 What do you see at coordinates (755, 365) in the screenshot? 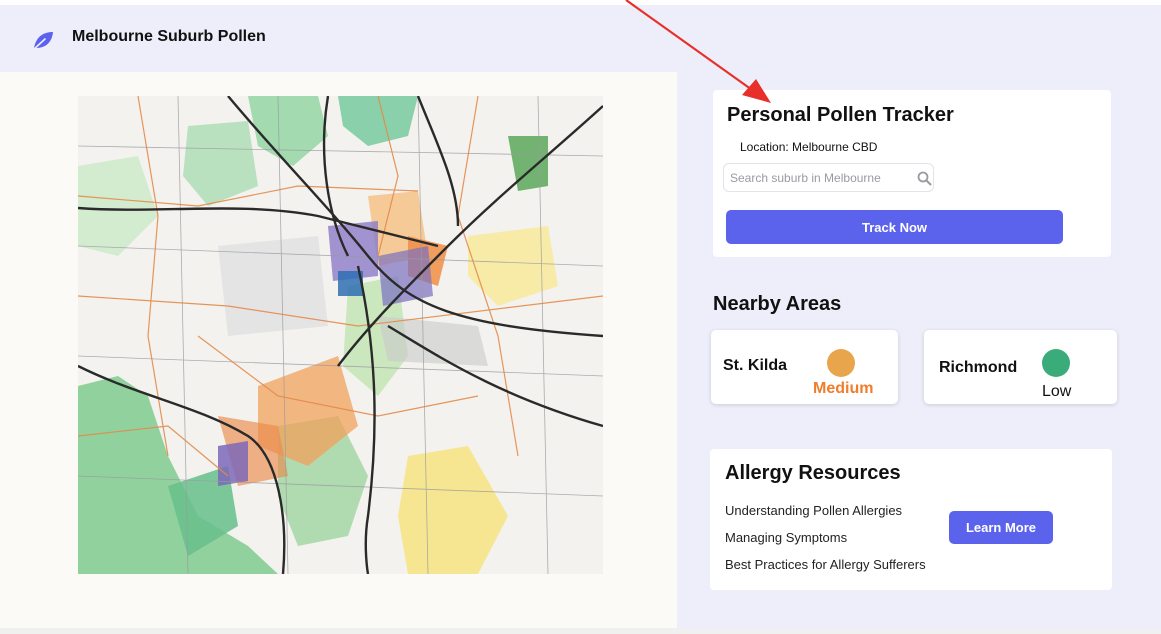
I see `area-name: St. Kilda` at bounding box center [755, 365].